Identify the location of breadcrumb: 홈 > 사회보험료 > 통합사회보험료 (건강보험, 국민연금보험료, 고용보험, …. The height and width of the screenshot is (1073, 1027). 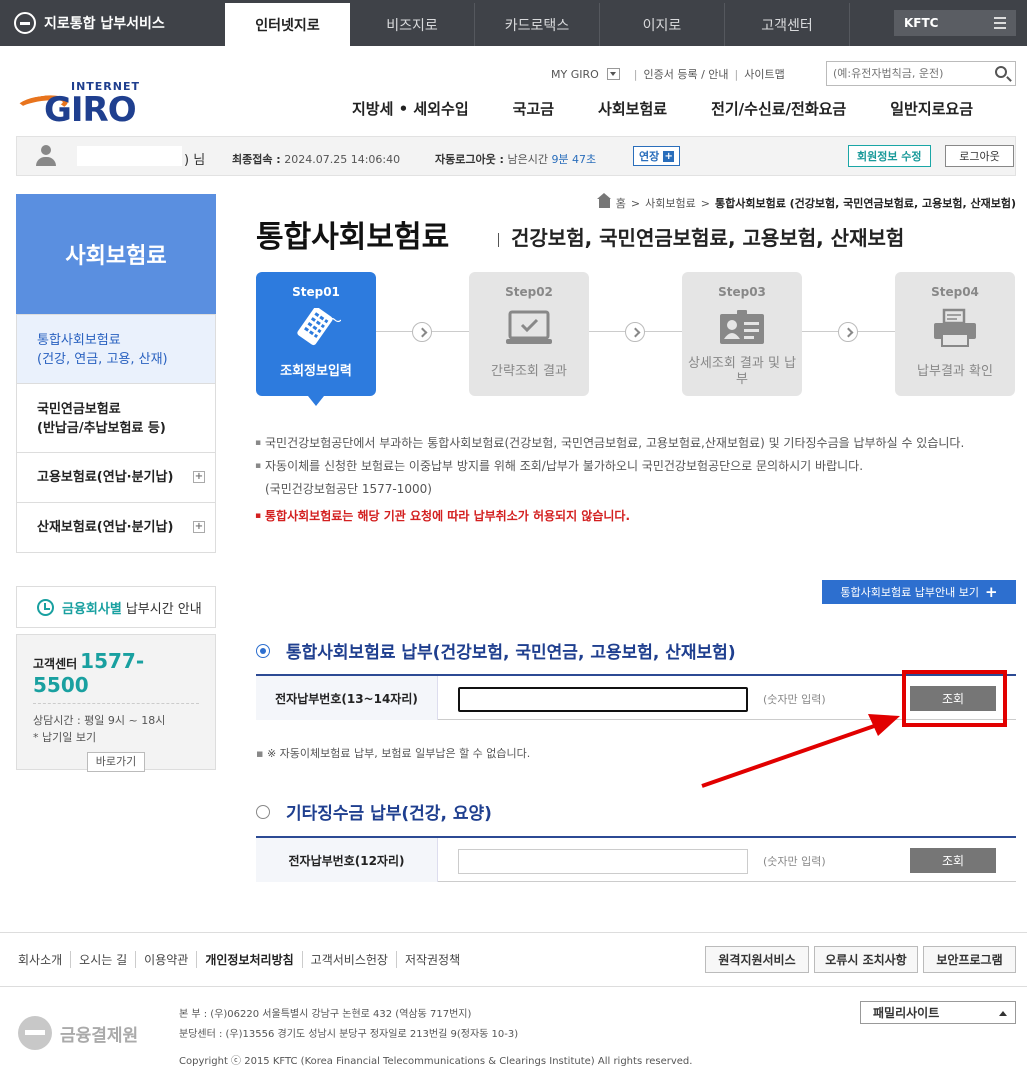
(806, 201).